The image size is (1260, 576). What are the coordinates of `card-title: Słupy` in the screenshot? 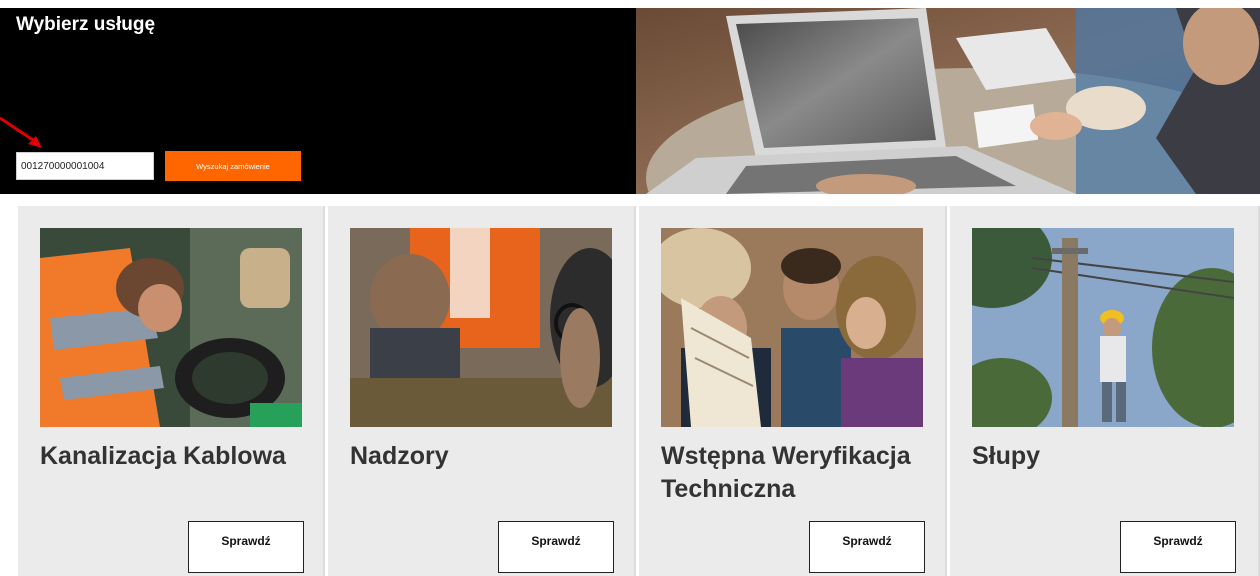 It's located at (1006, 456).